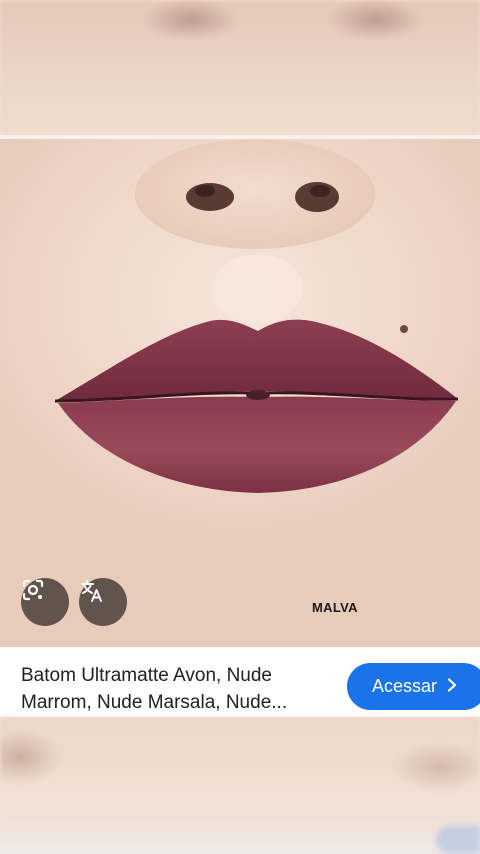  I want to click on bottom-fade, so click(240, 836).